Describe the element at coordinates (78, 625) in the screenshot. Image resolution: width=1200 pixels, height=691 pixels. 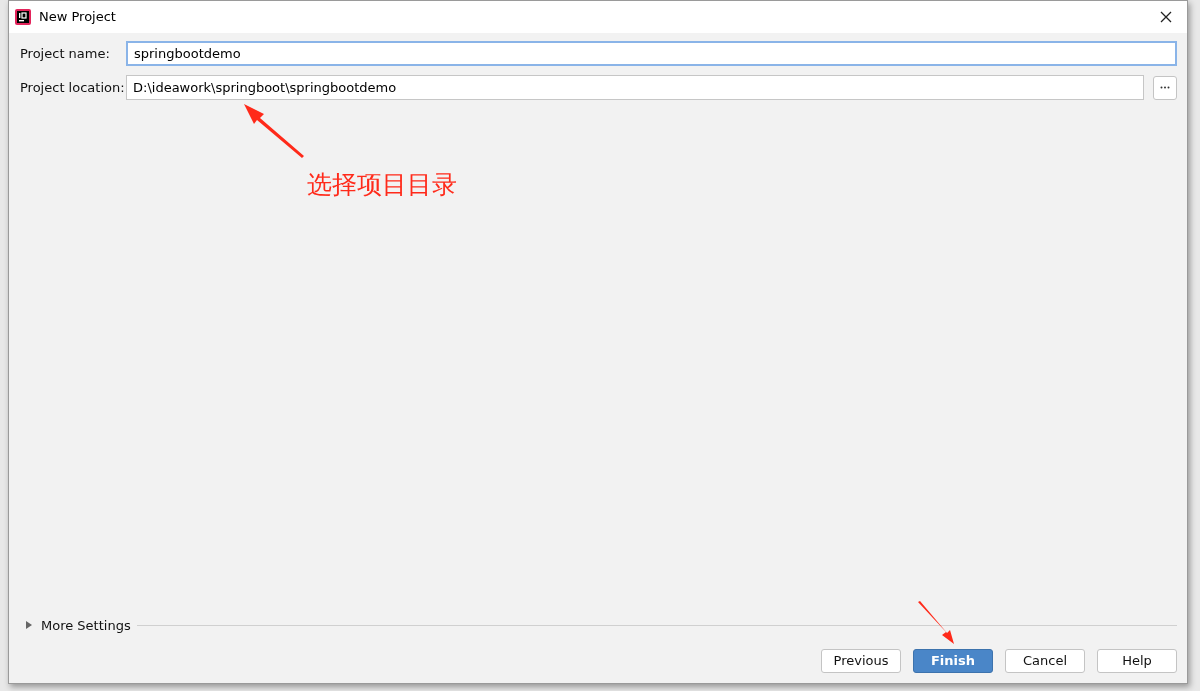
I see `more-settings-toggle: More Settings` at that location.